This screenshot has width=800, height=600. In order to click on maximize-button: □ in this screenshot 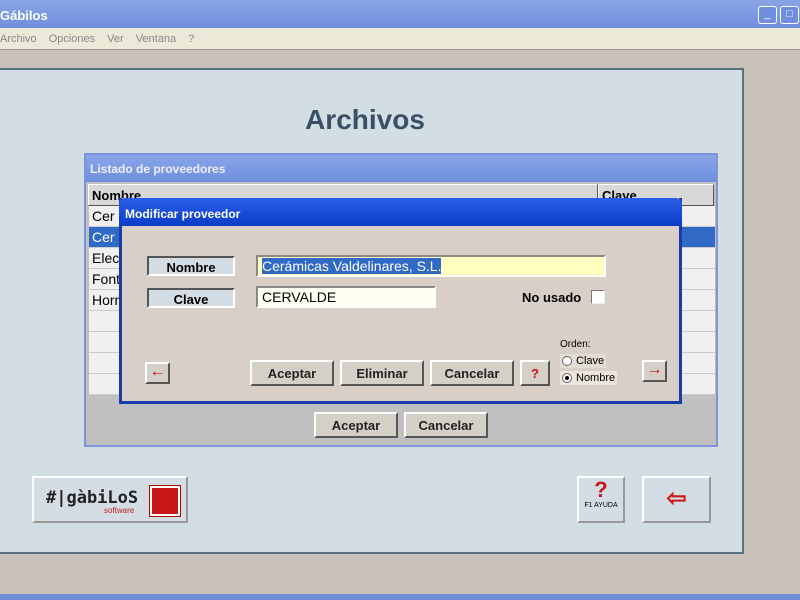, I will do `click(789, 15)`.